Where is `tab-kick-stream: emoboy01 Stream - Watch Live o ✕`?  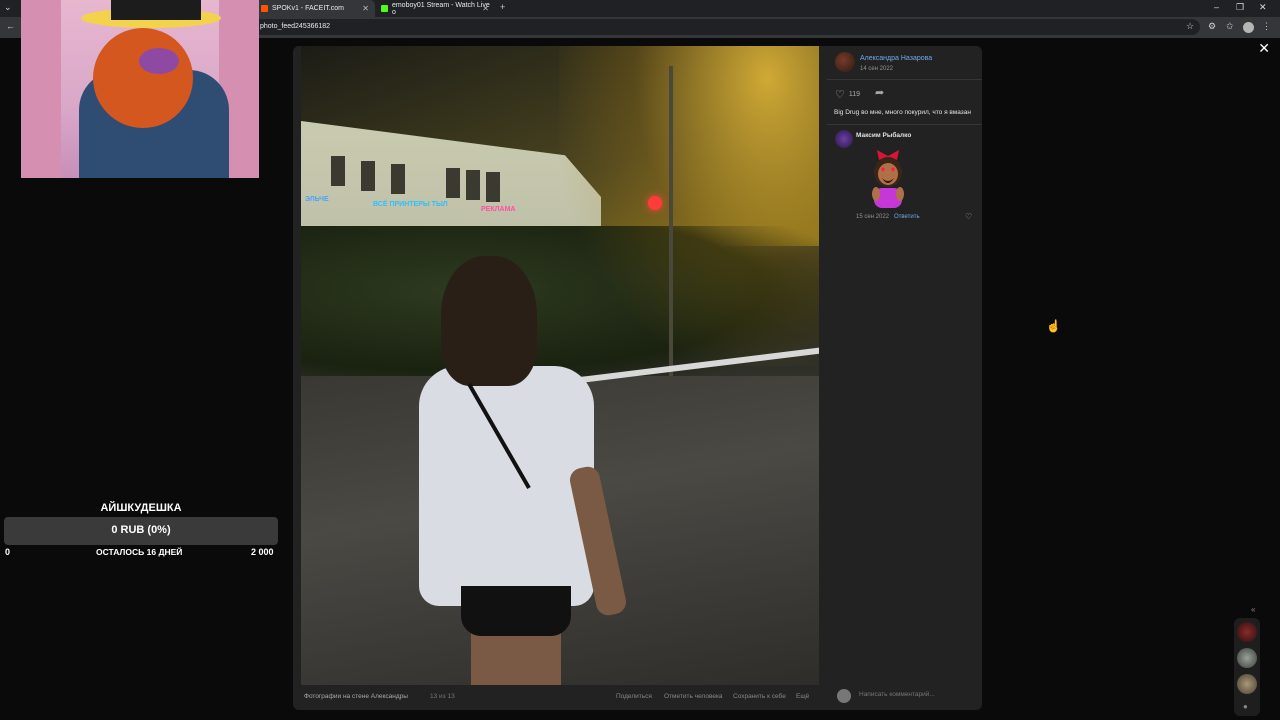 tab-kick-stream: emoboy01 Stream - Watch Live o ✕ is located at coordinates (435, 8).